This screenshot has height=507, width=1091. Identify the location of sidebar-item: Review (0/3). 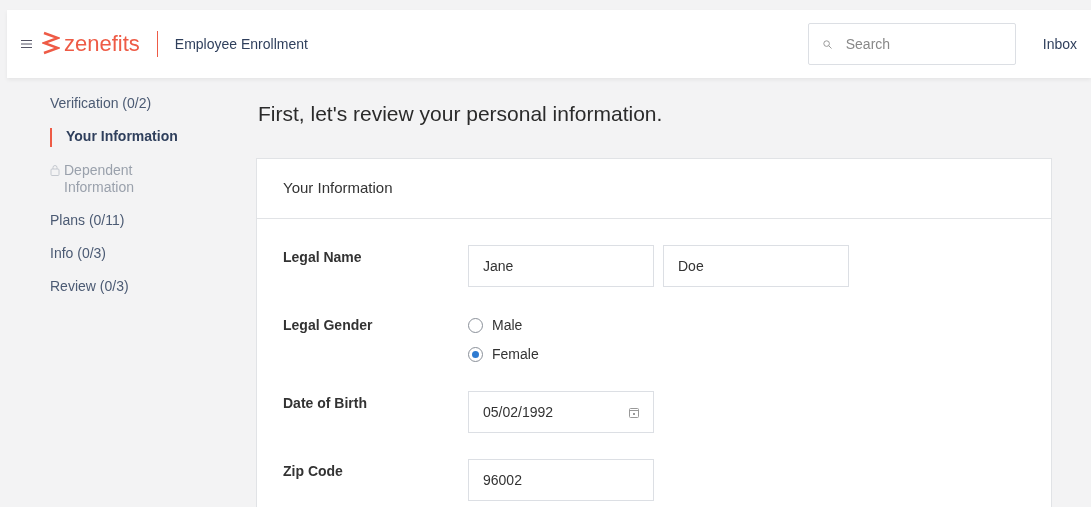
(89, 286).